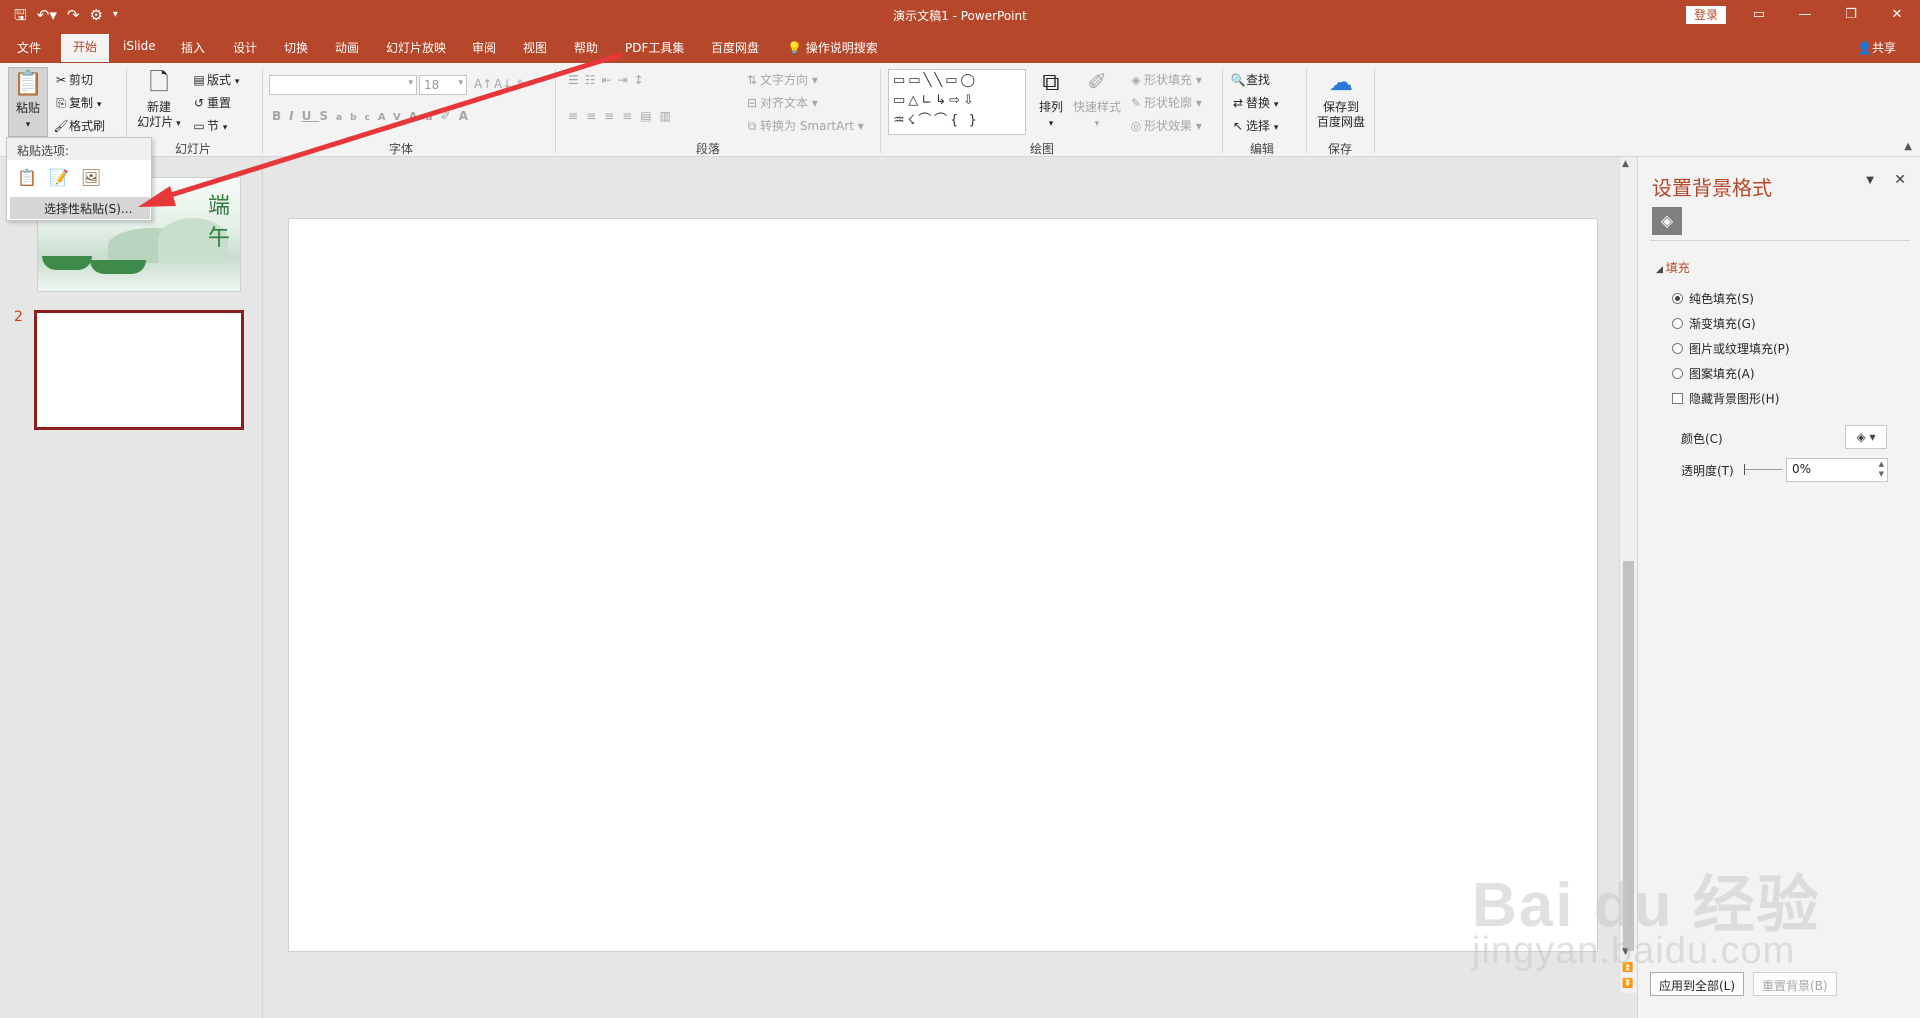 This screenshot has width=1920, height=1018. What do you see at coordinates (211, 102) in the screenshot?
I see `reset-button: ↺ 重置` at bounding box center [211, 102].